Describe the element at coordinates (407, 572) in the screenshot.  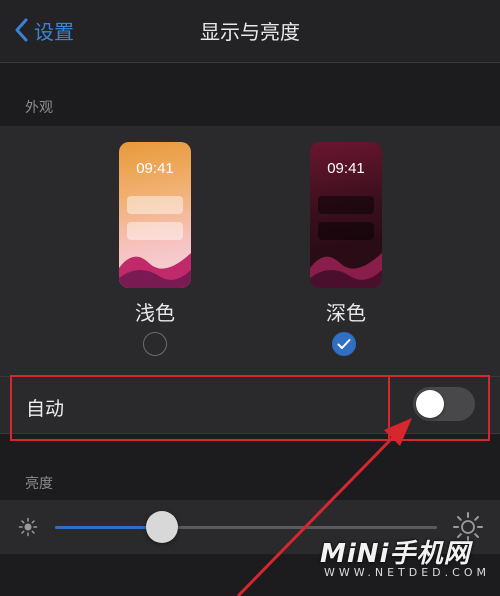
I see `watermark-domain: WWW.NETDED.COM` at that location.